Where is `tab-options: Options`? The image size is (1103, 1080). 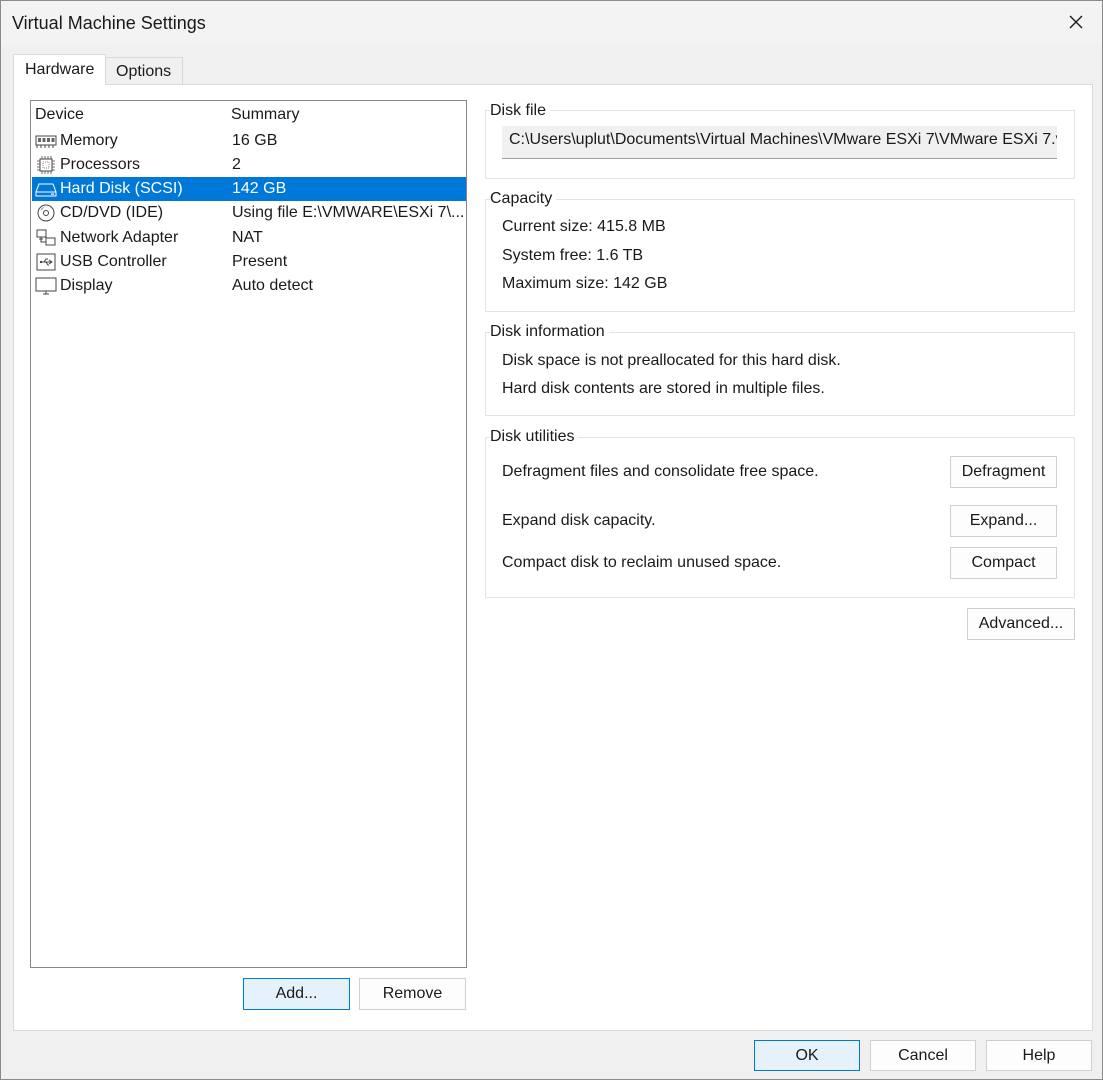
tab-options: Options is located at coordinates (144, 71).